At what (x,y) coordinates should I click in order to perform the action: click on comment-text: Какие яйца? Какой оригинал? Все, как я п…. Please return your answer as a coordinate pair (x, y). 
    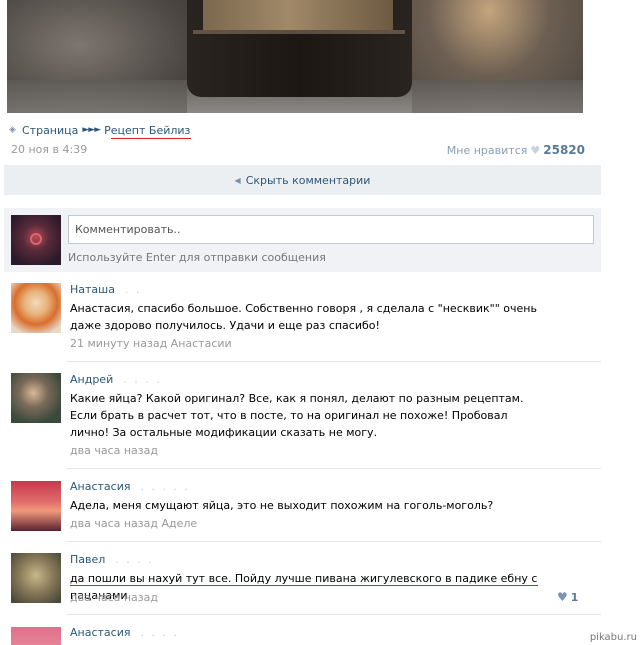
    Looking at the image, I should click on (297, 415).